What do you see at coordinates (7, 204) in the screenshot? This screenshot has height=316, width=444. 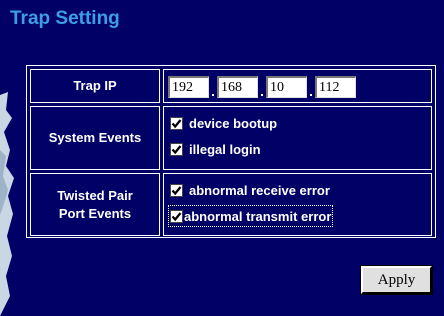 I see `background-edge-decoration` at bounding box center [7, 204].